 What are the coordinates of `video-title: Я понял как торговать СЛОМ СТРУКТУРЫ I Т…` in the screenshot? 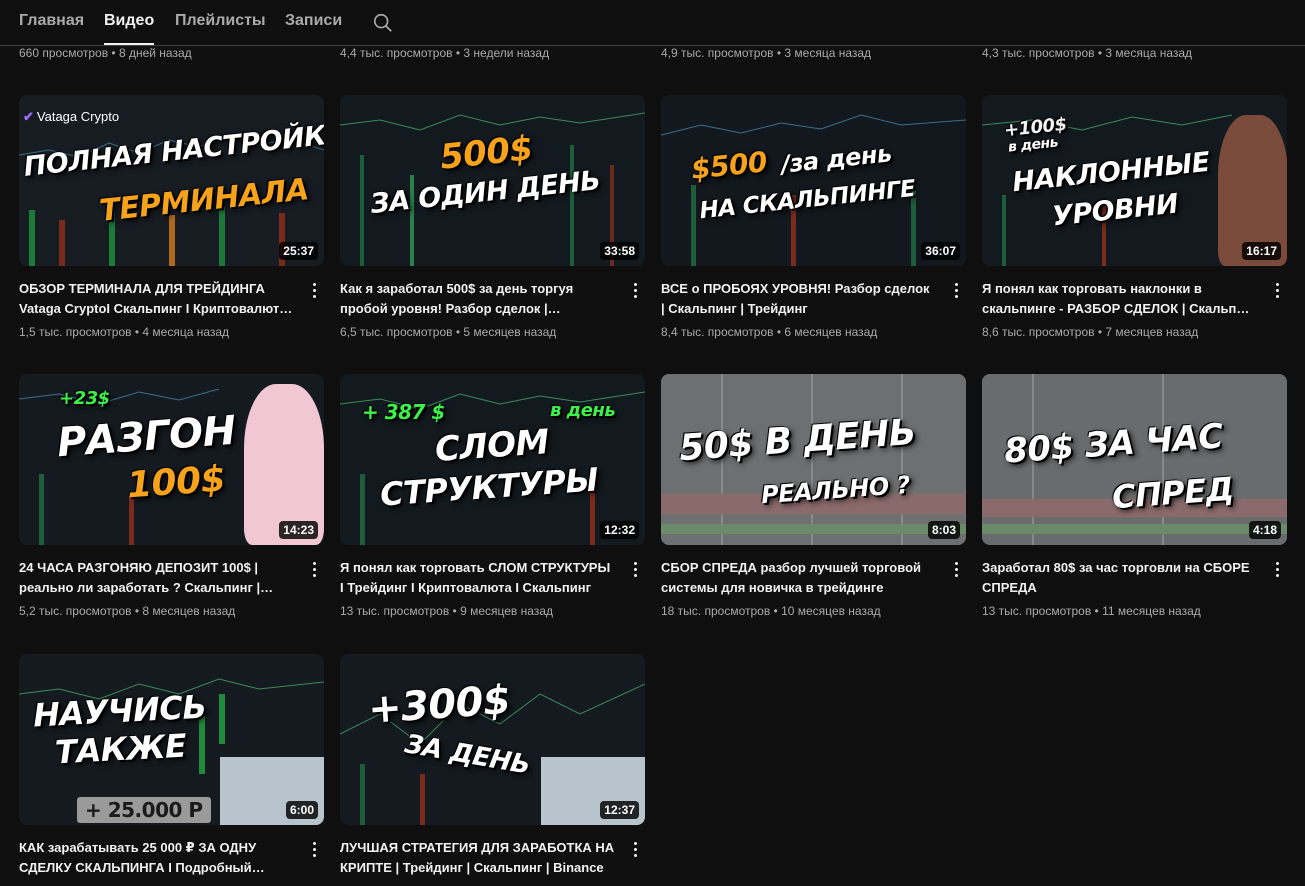 It's located at (477, 578).